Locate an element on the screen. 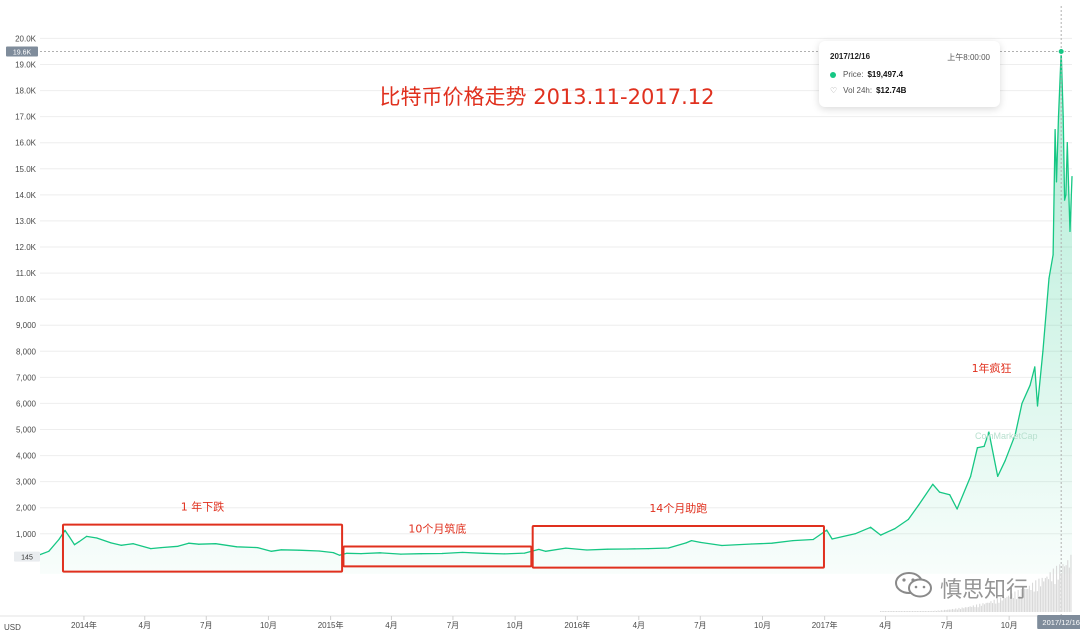 Image resolution: width=1080 pixels, height=637 pixels. y-tick-label: 14.0K is located at coordinates (26, 195).